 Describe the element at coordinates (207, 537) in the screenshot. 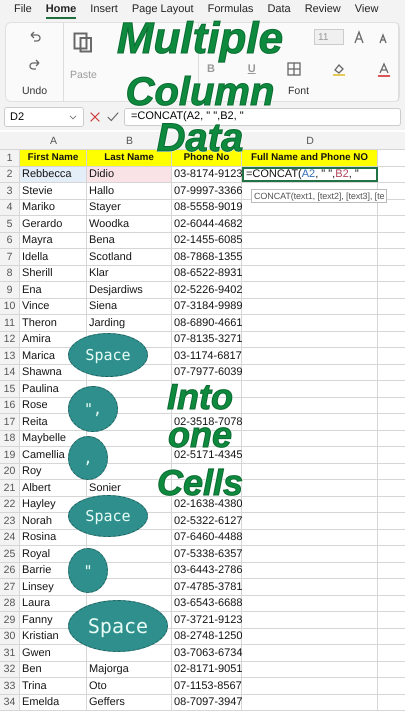

I see `table-cell: 07-6460-4488` at that location.